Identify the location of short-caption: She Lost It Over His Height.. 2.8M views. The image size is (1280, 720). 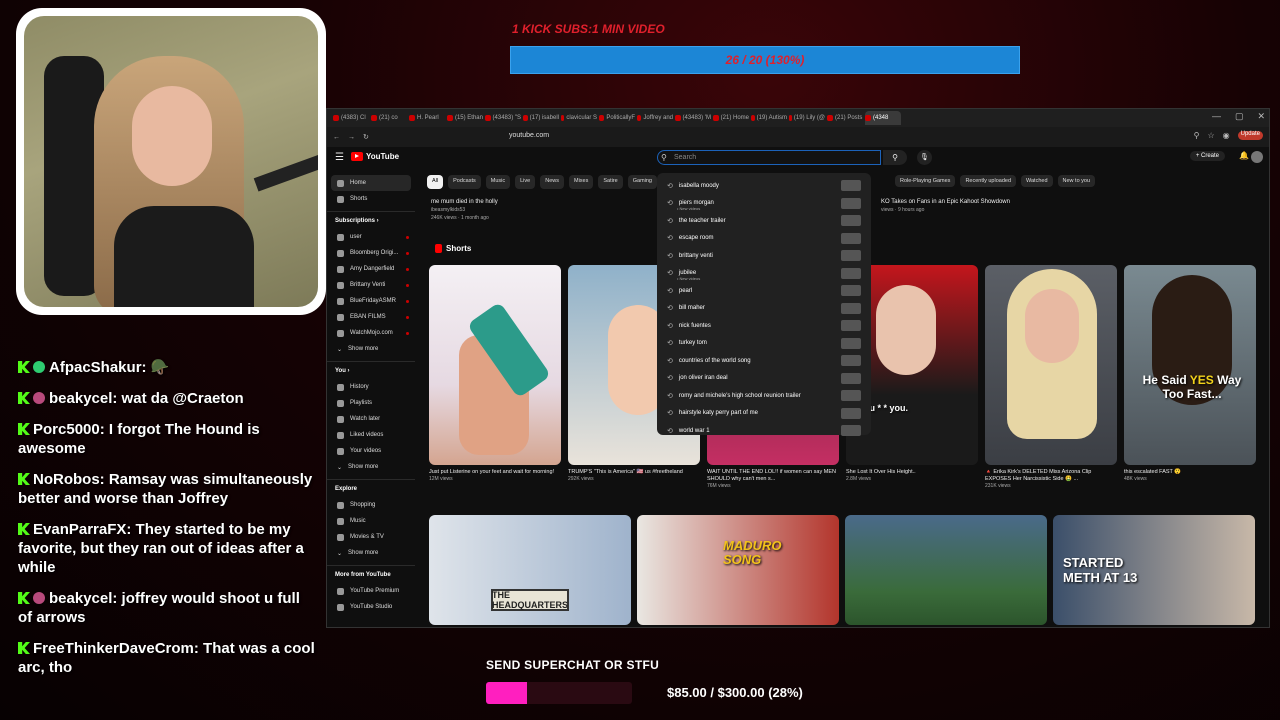
(912, 476).